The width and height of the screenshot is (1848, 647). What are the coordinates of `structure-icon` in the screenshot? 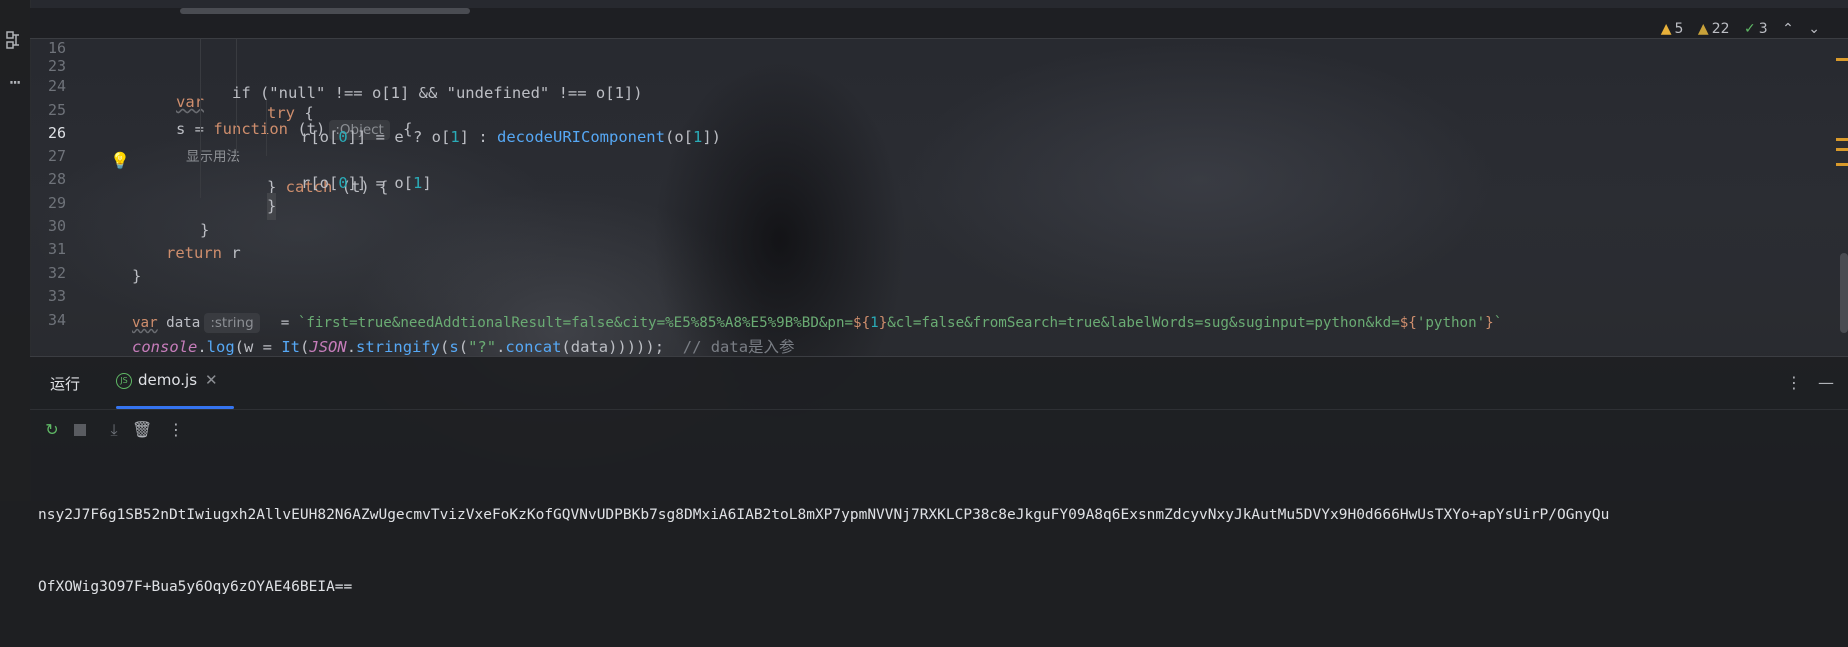 It's located at (15, 41).